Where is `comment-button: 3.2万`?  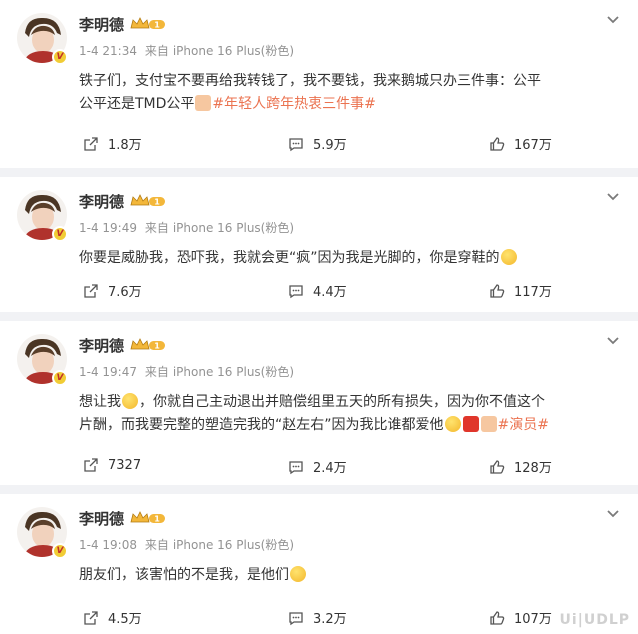
comment-button: 3.2万 is located at coordinates (317, 617).